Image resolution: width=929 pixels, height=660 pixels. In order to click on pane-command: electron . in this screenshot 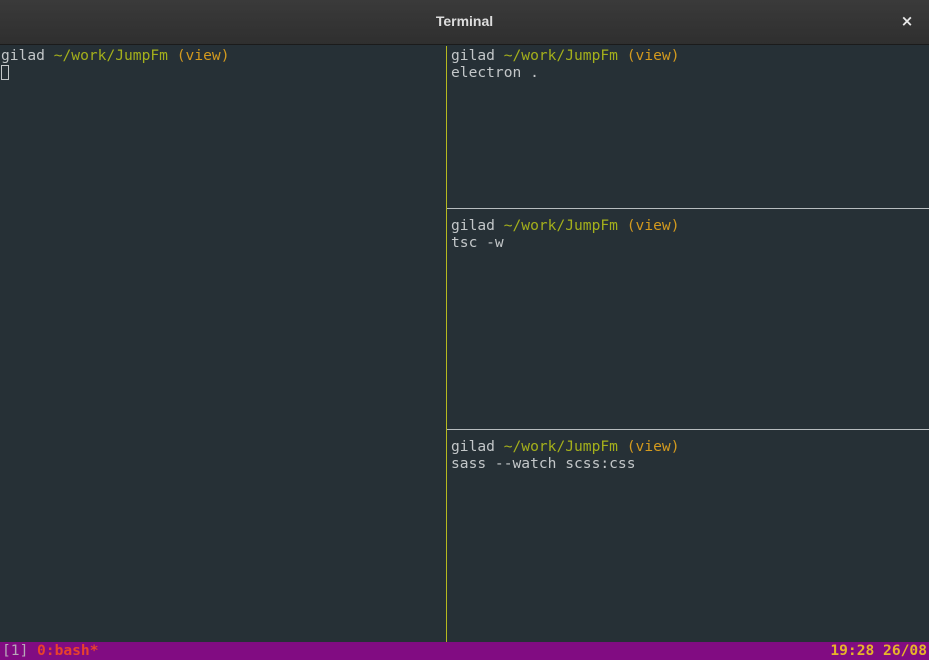, I will do `click(495, 72)`.